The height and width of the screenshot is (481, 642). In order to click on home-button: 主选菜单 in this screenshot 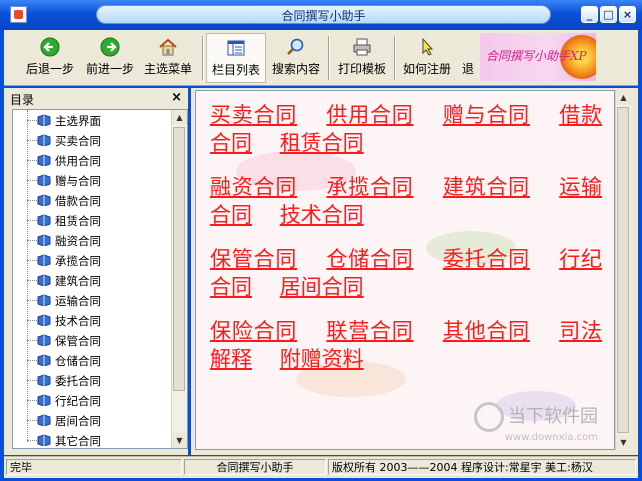, I will do `click(168, 58)`.